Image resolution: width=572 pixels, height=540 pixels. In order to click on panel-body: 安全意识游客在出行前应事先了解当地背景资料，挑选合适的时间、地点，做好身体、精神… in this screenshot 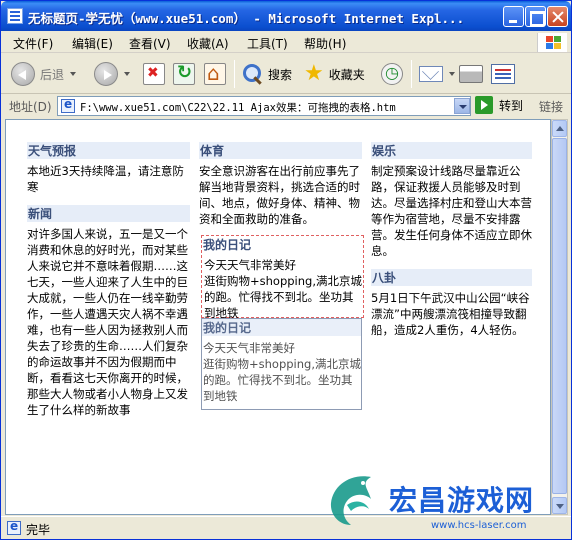, I will do `click(279, 195)`.